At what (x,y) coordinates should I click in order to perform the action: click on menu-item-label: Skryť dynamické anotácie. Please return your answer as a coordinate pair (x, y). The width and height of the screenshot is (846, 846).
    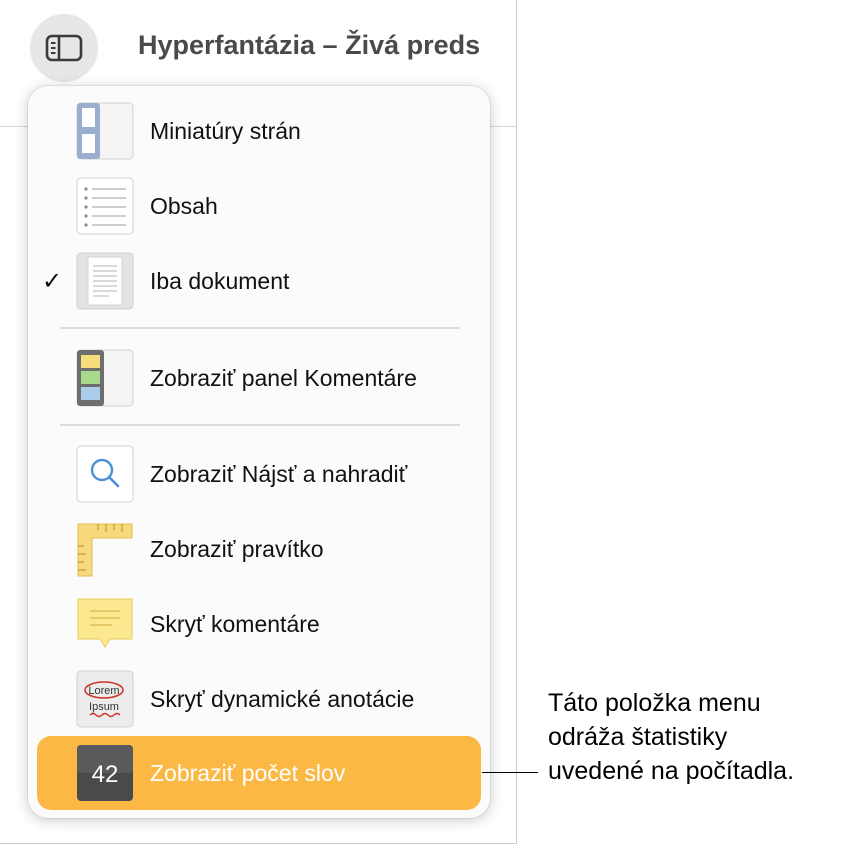
    Looking at the image, I should click on (282, 698).